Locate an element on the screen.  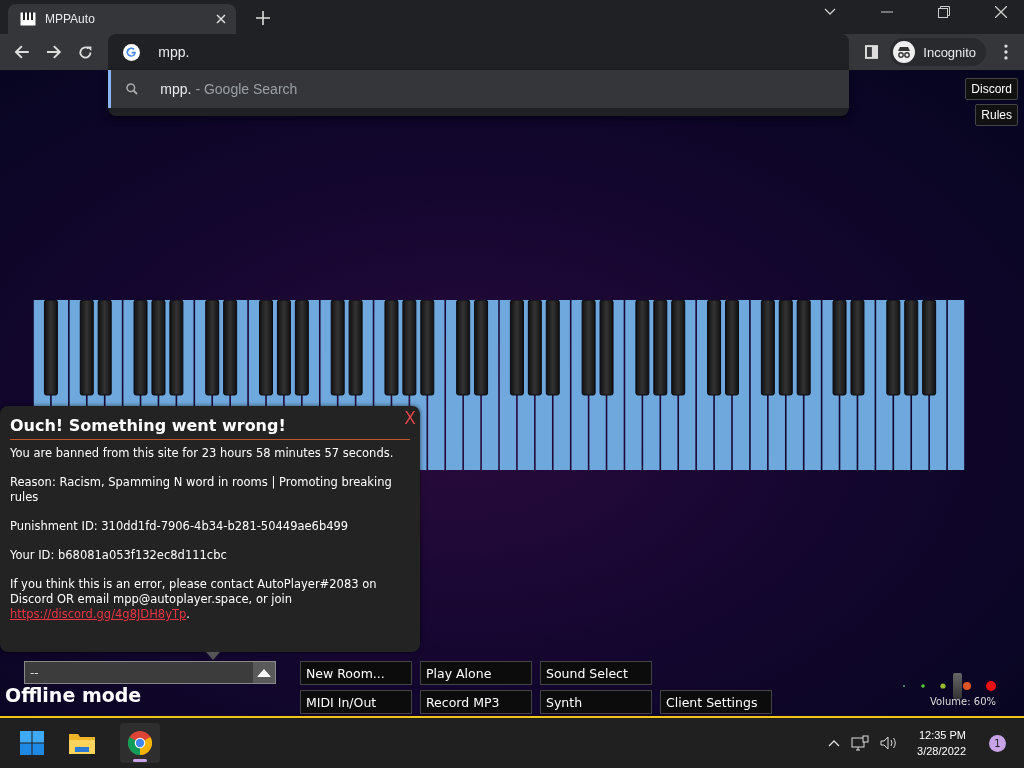
menu-button: Play Alone is located at coordinates (476, 673).